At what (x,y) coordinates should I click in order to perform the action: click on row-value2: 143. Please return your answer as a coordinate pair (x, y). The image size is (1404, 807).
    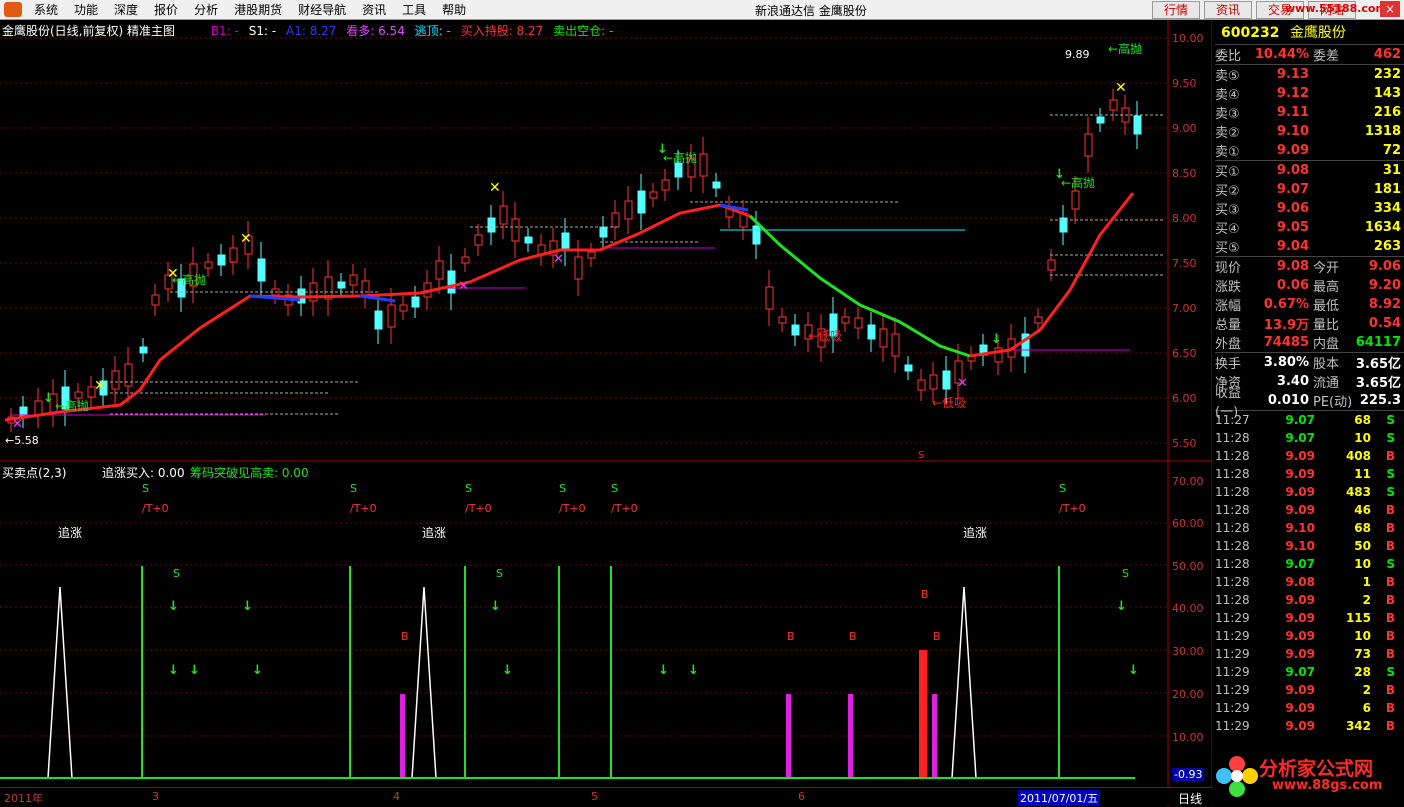
    Looking at the image, I should click on (1387, 93).